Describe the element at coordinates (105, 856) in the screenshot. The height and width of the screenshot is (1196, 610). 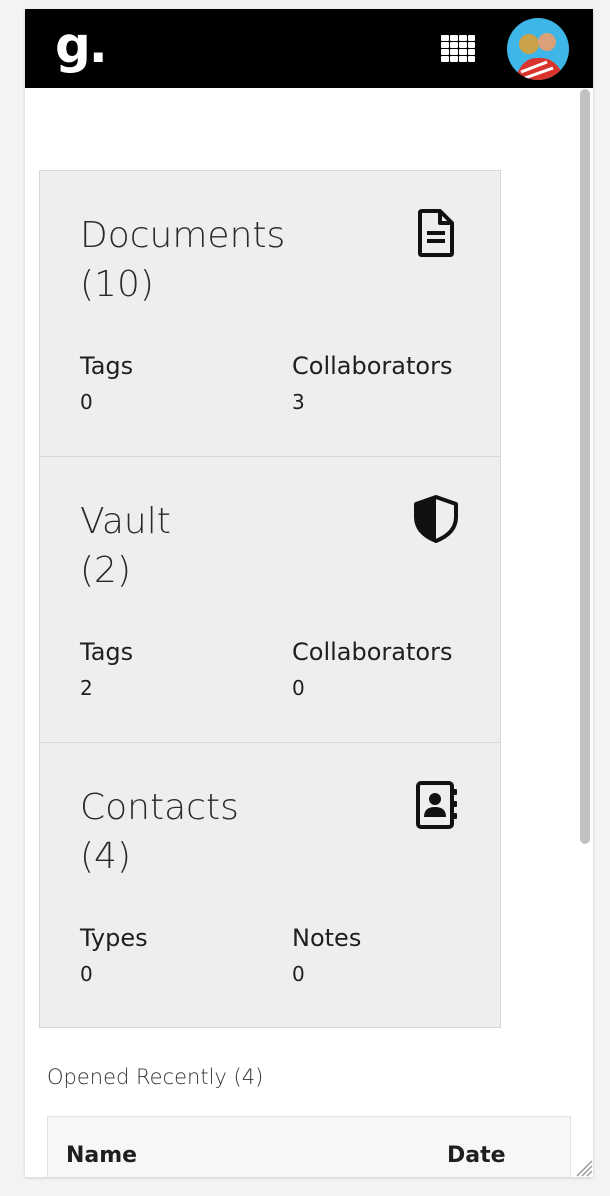
I see `card-count: (4)` at that location.